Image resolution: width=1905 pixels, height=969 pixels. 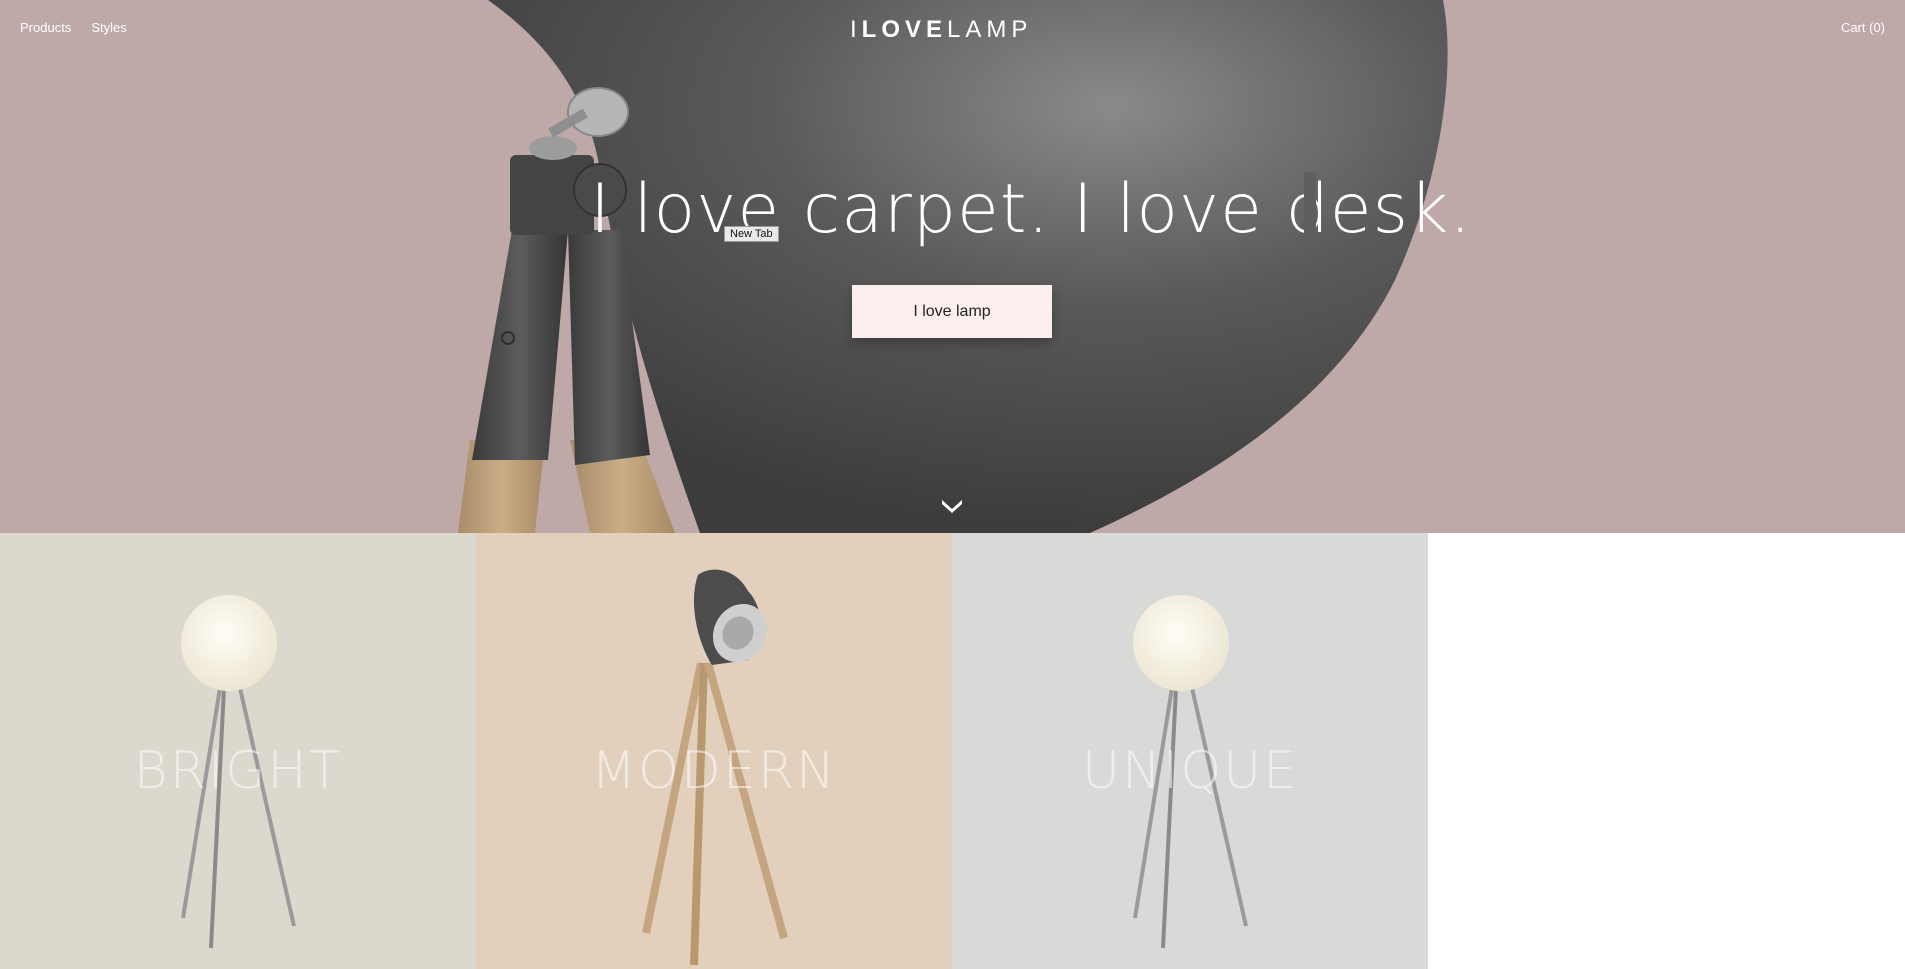 I want to click on cart-link: Cart (0), so click(x=1863, y=27).